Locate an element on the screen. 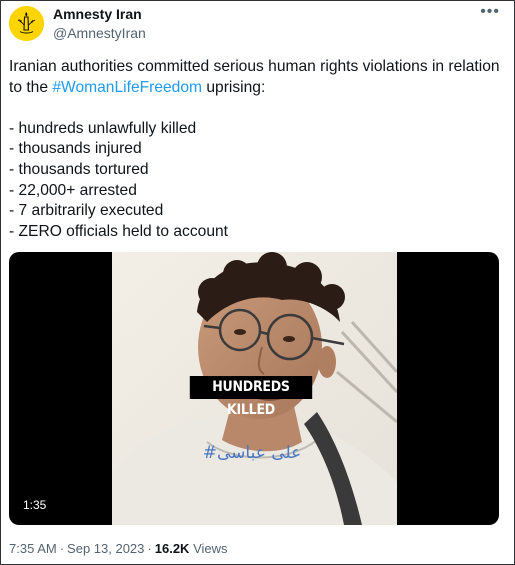 This screenshot has height=565, width=515. hashtag-link: #WomanLifeFreedom is located at coordinates (127, 87).